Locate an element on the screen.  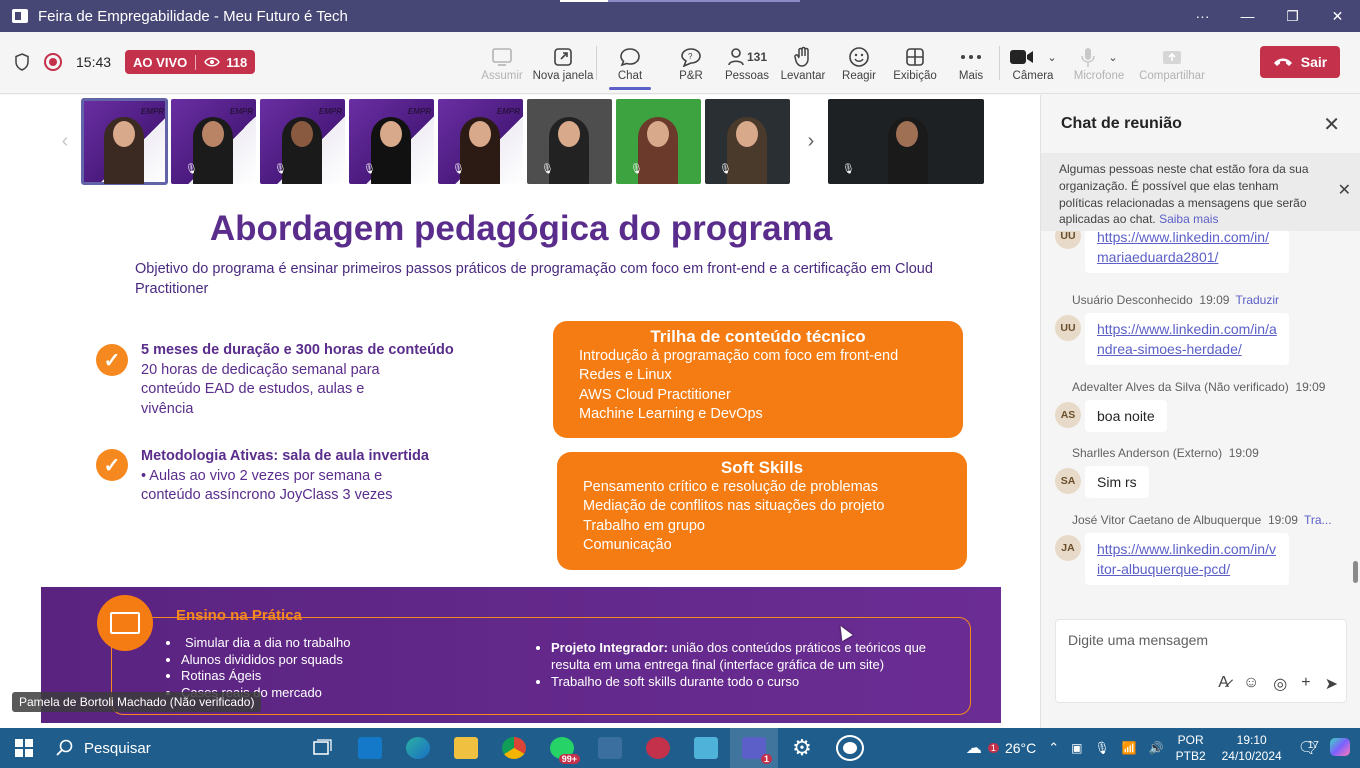
taskbar-search: Pesquisar is located at coordinates (173, 748).